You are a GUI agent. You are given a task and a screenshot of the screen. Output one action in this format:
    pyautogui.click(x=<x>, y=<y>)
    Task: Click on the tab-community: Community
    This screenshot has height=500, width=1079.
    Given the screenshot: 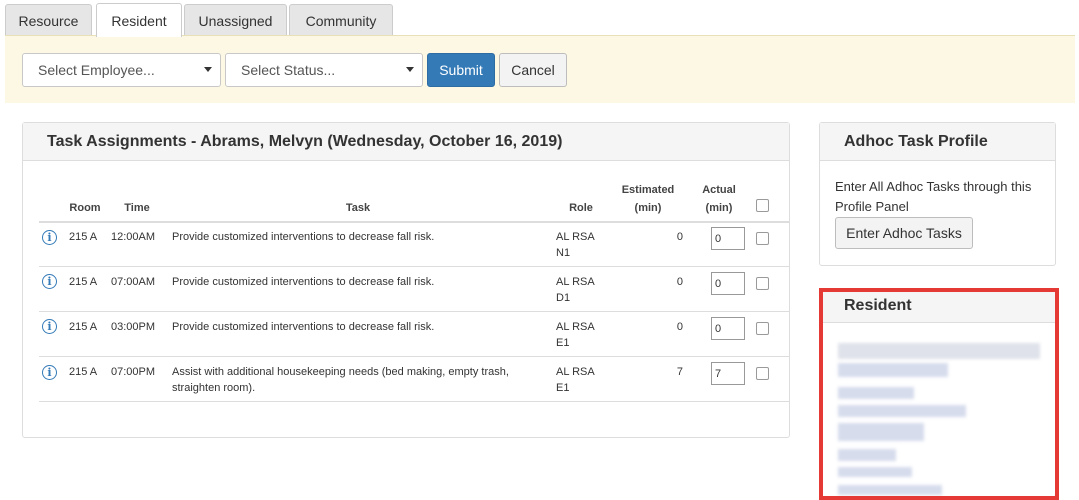 What is the action you would take?
    pyautogui.click(x=341, y=20)
    